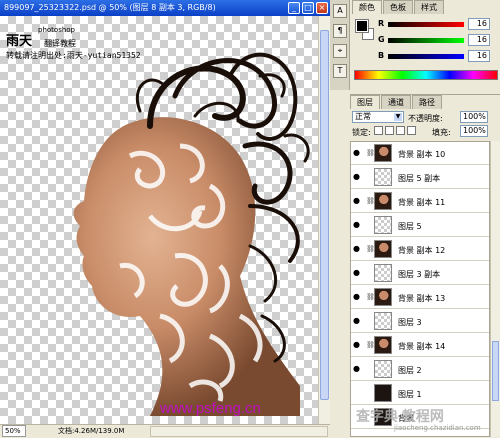 The width and height of the screenshot is (500, 438). Describe the element at coordinates (365, 102) in the screenshot. I see `tab-layers: 图层` at that location.